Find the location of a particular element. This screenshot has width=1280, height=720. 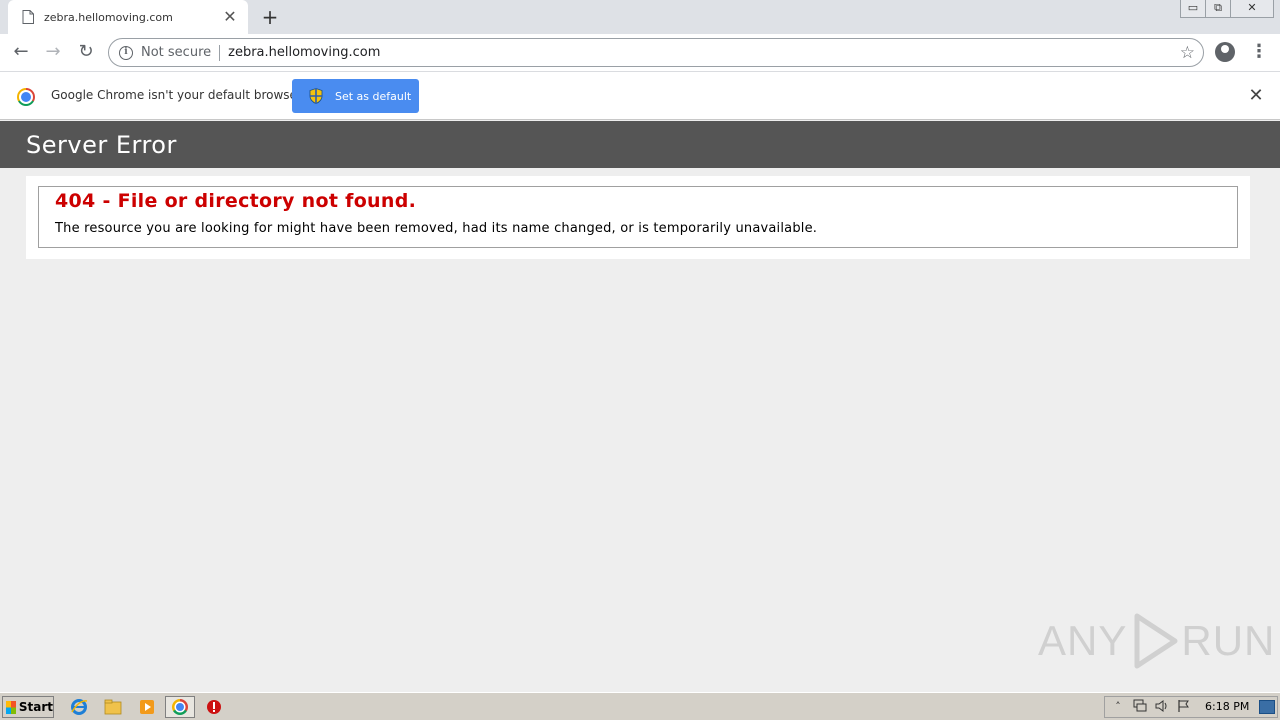

show-desktop-icon is located at coordinates (1267, 707).